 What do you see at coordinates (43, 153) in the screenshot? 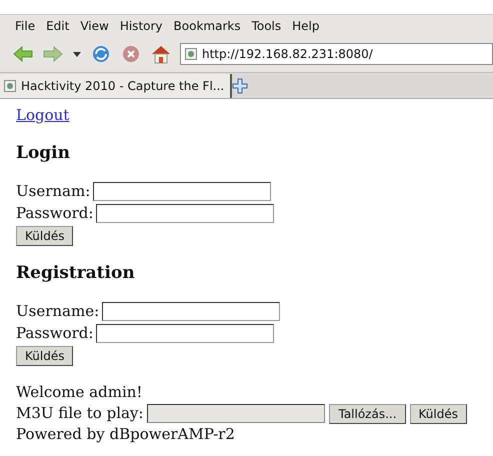
I see `section-heading: Login` at bounding box center [43, 153].